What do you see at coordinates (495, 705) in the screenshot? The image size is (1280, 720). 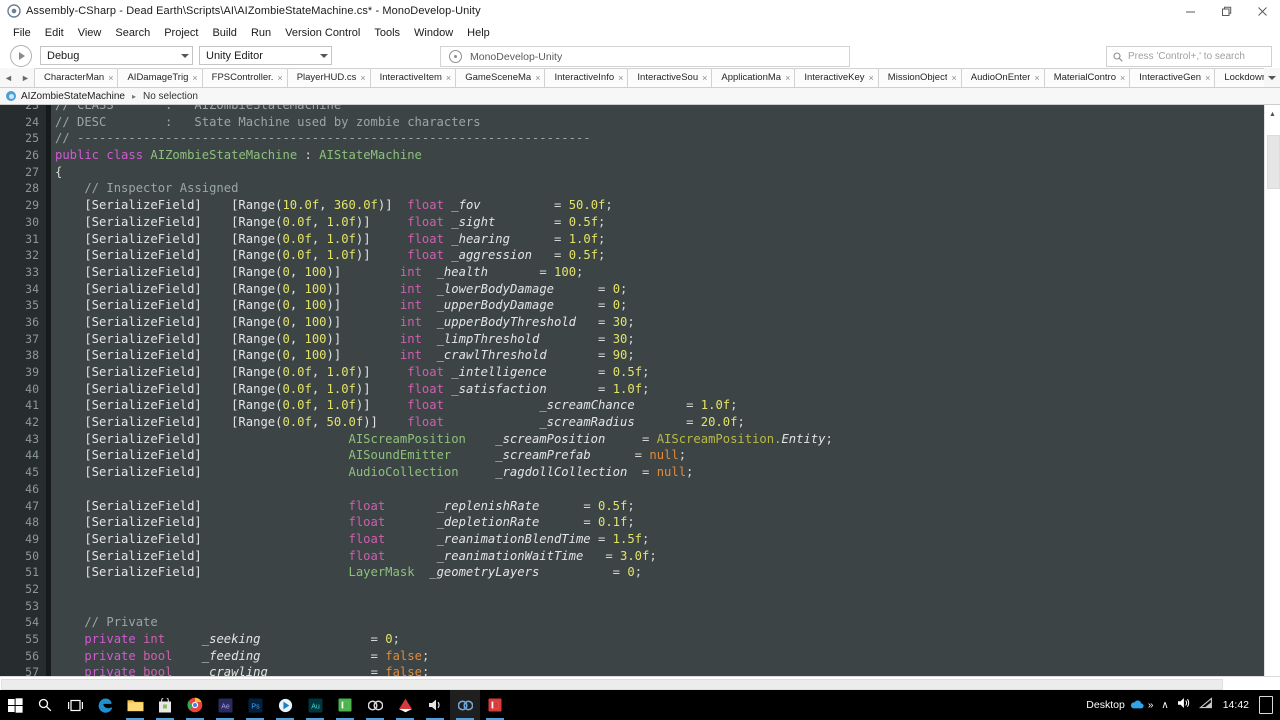 I see `app-red-icon` at bounding box center [495, 705].